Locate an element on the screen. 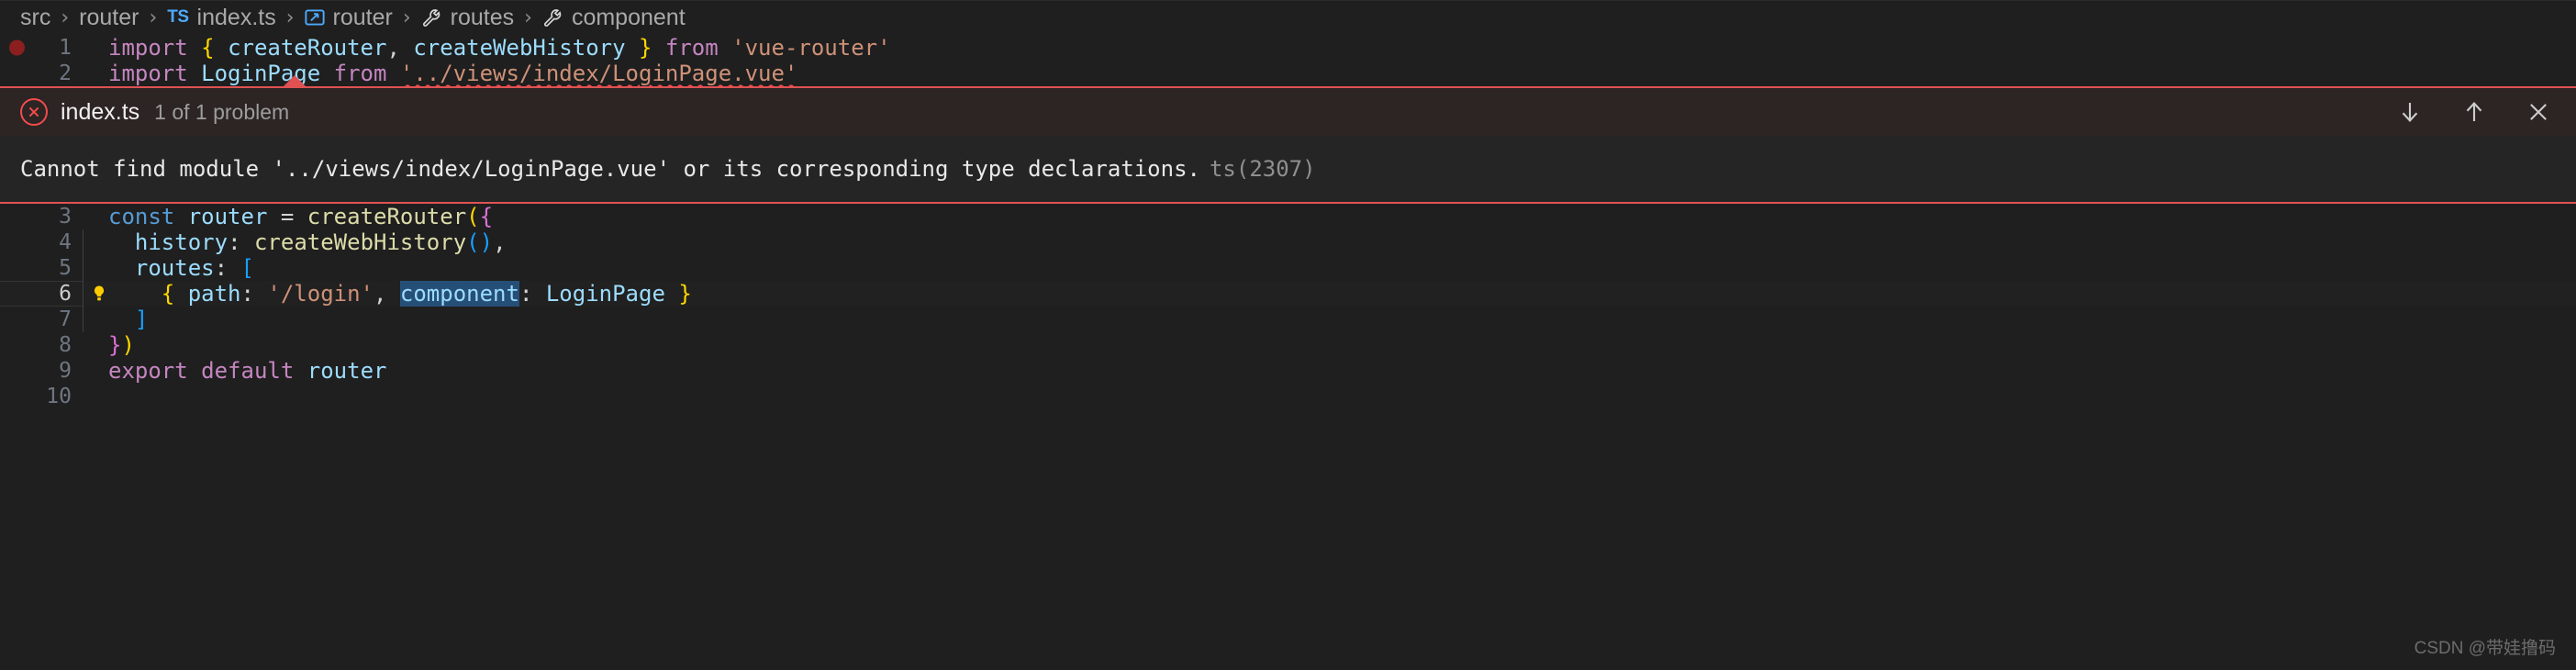  breadcrumb-item-routes: routes is located at coordinates (467, 18).